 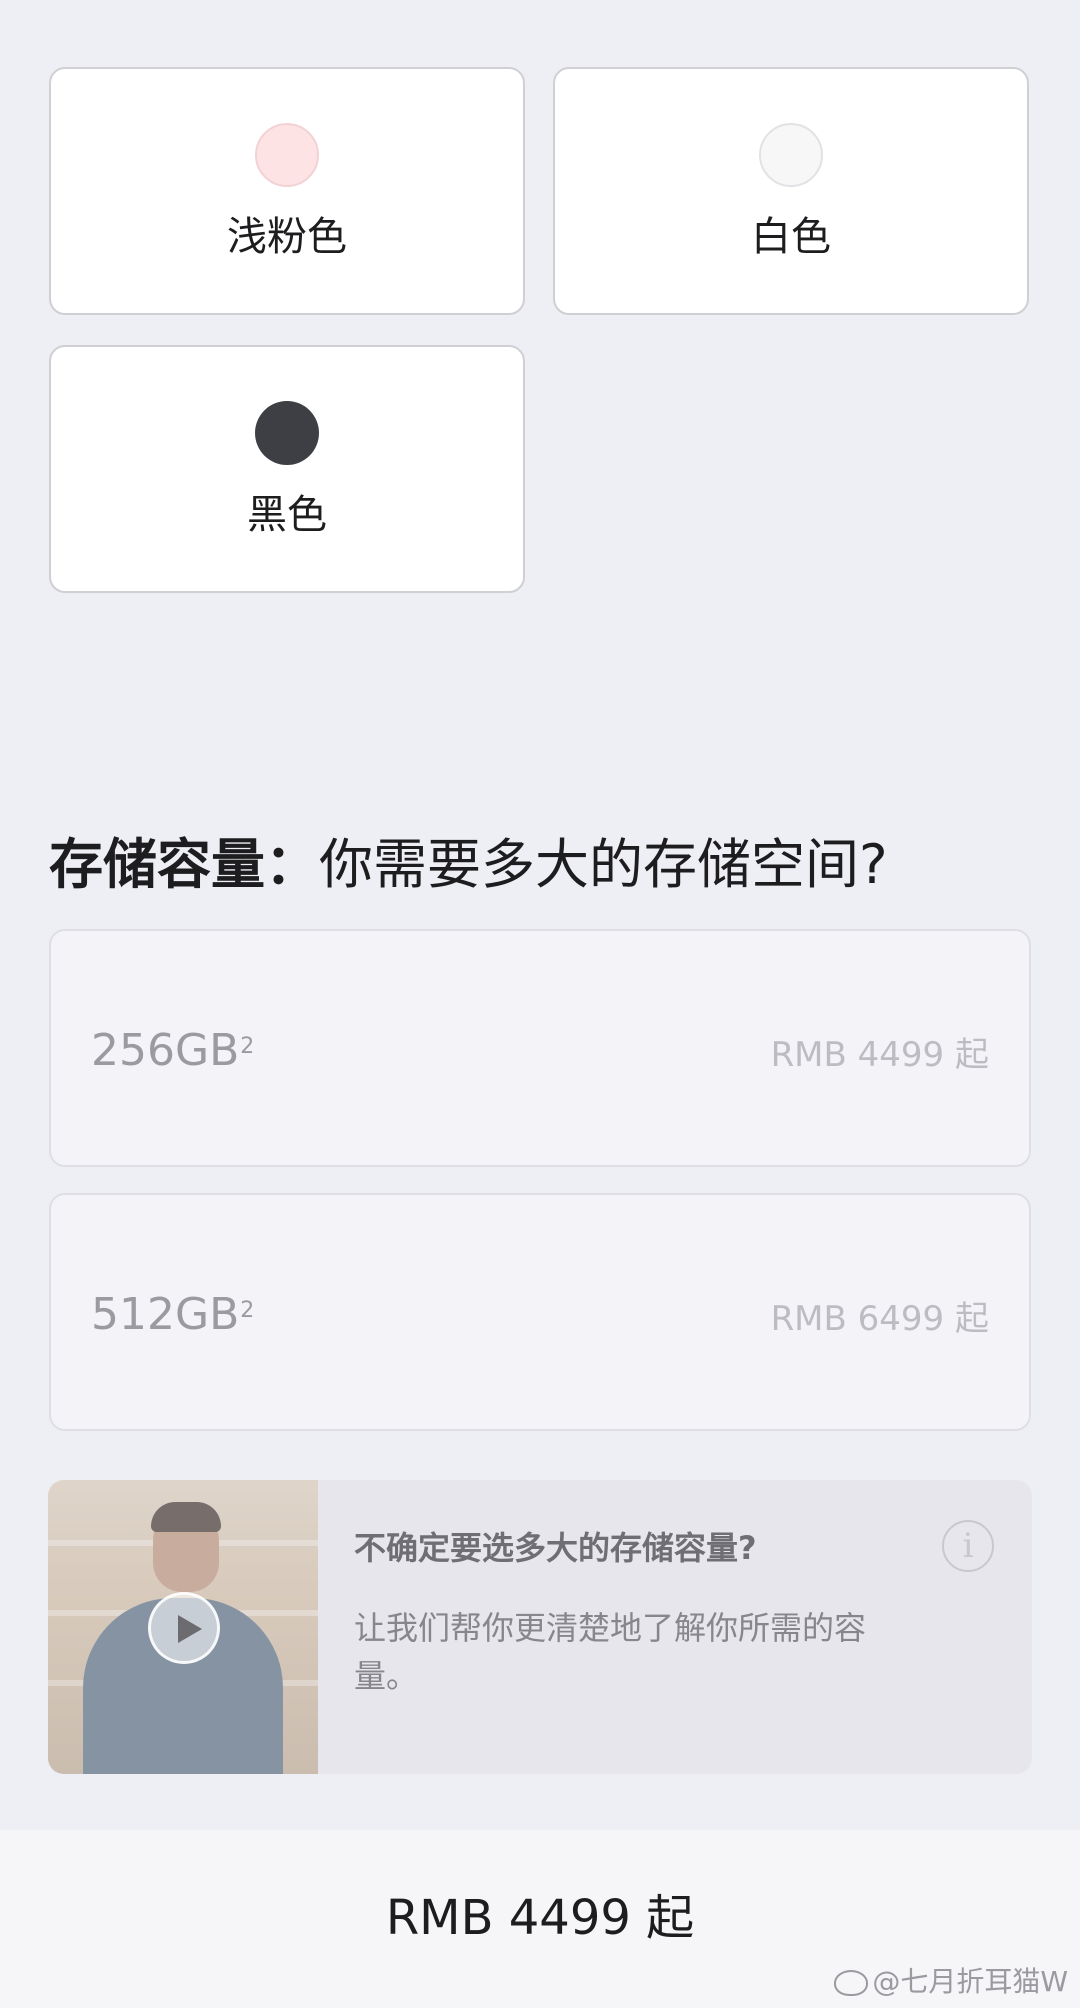 What do you see at coordinates (879, 1055) in the screenshot?
I see `storage-price: RMB 4499 起` at bounding box center [879, 1055].